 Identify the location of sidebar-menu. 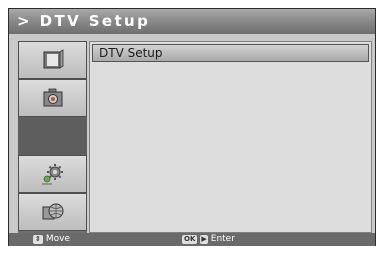
(52, 137).